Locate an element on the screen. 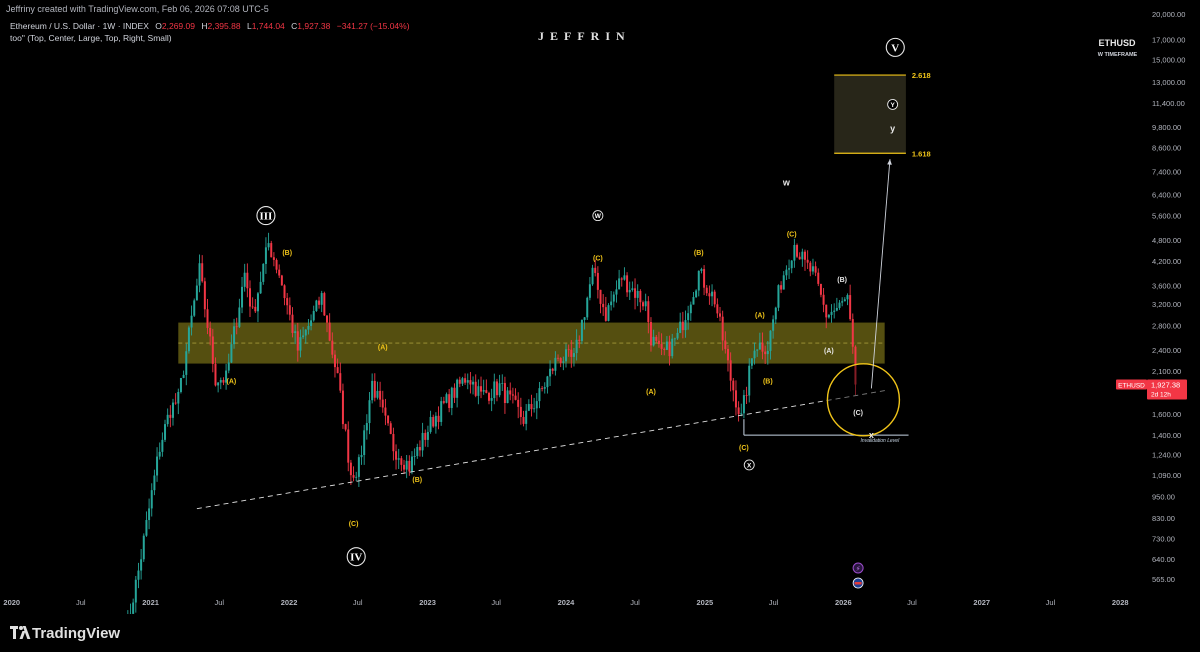 The height and width of the screenshot is (652, 1200). price-tick-label: 565.00 is located at coordinates (1163, 579).